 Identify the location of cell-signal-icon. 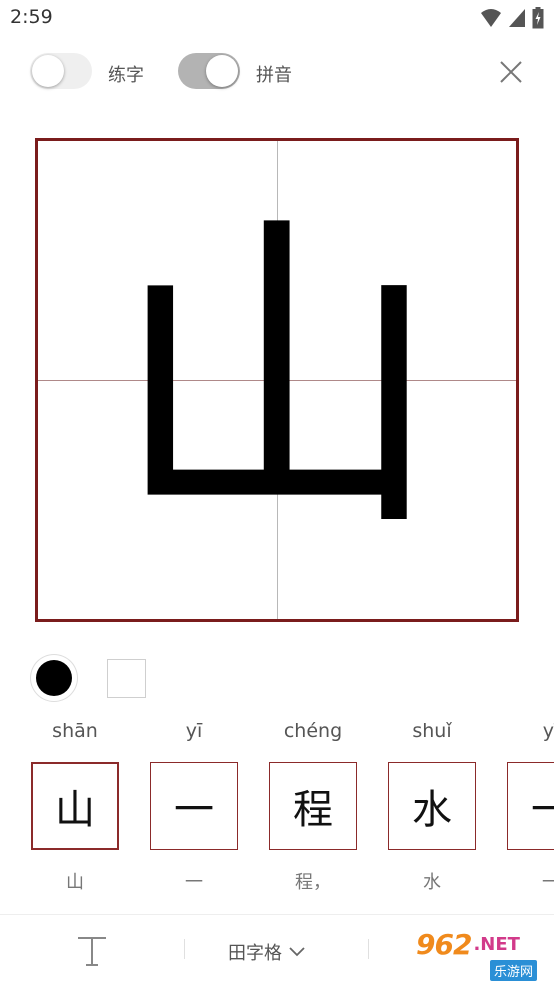
(517, 18).